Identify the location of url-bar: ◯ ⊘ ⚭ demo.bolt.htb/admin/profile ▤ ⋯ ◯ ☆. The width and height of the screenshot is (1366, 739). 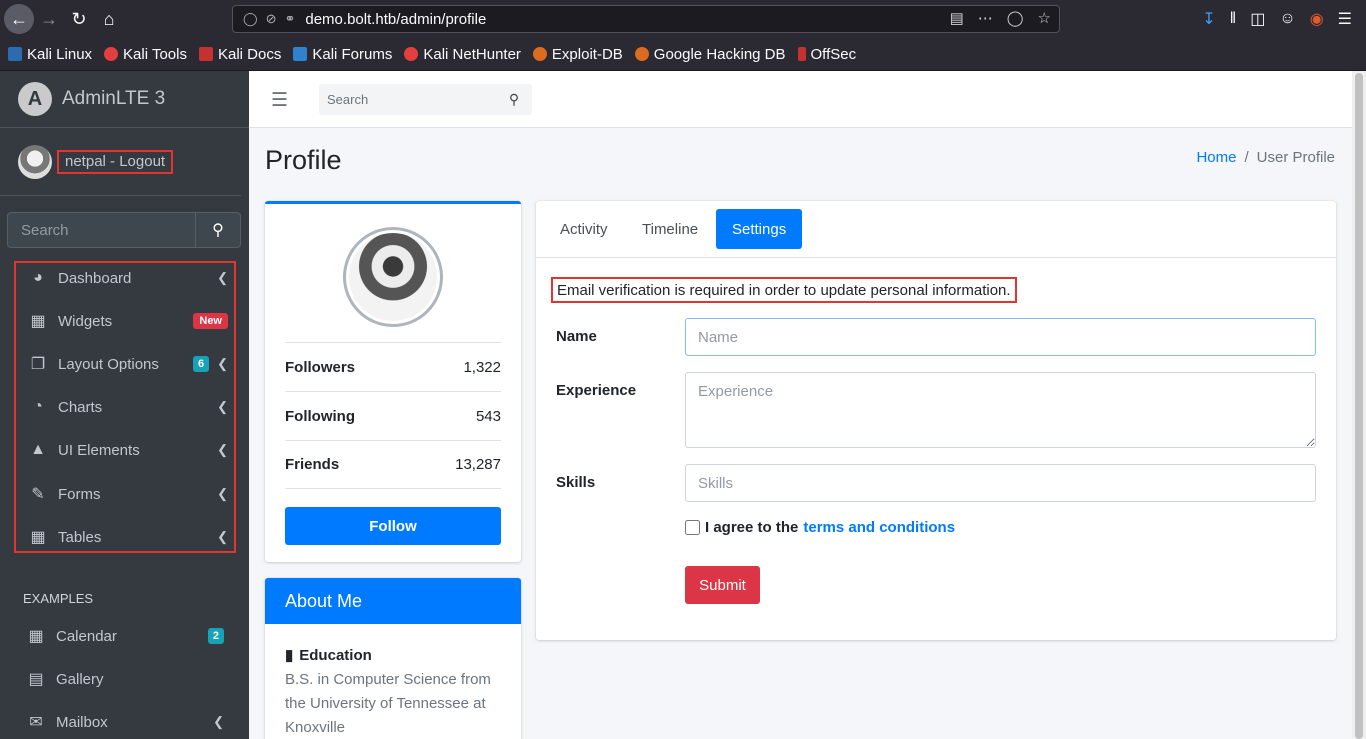
(646, 19).